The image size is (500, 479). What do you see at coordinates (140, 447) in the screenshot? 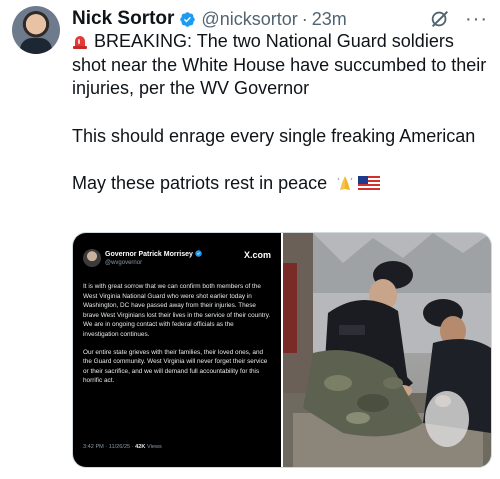
I see `embedded-views-count: 42K` at bounding box center [140, 447].